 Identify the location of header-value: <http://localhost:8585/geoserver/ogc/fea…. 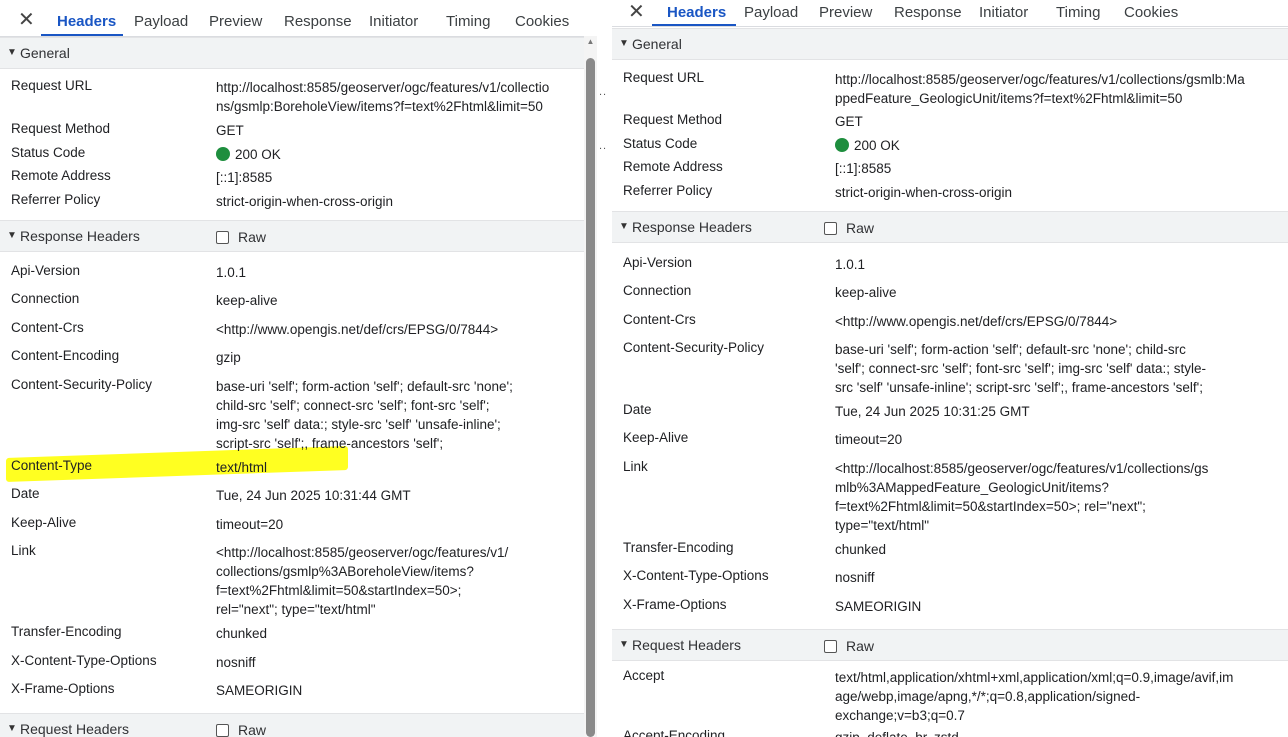
(1022, 497).